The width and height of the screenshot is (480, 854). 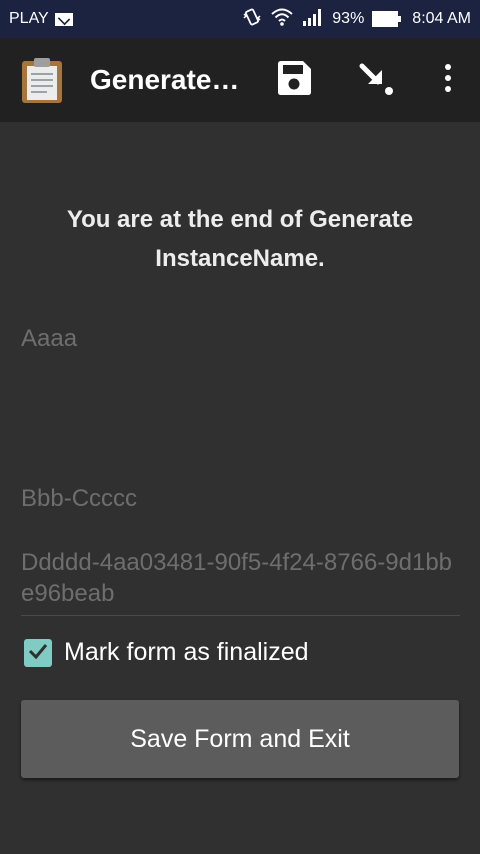 I want to click on save-icon, so click(x=294, y=80).